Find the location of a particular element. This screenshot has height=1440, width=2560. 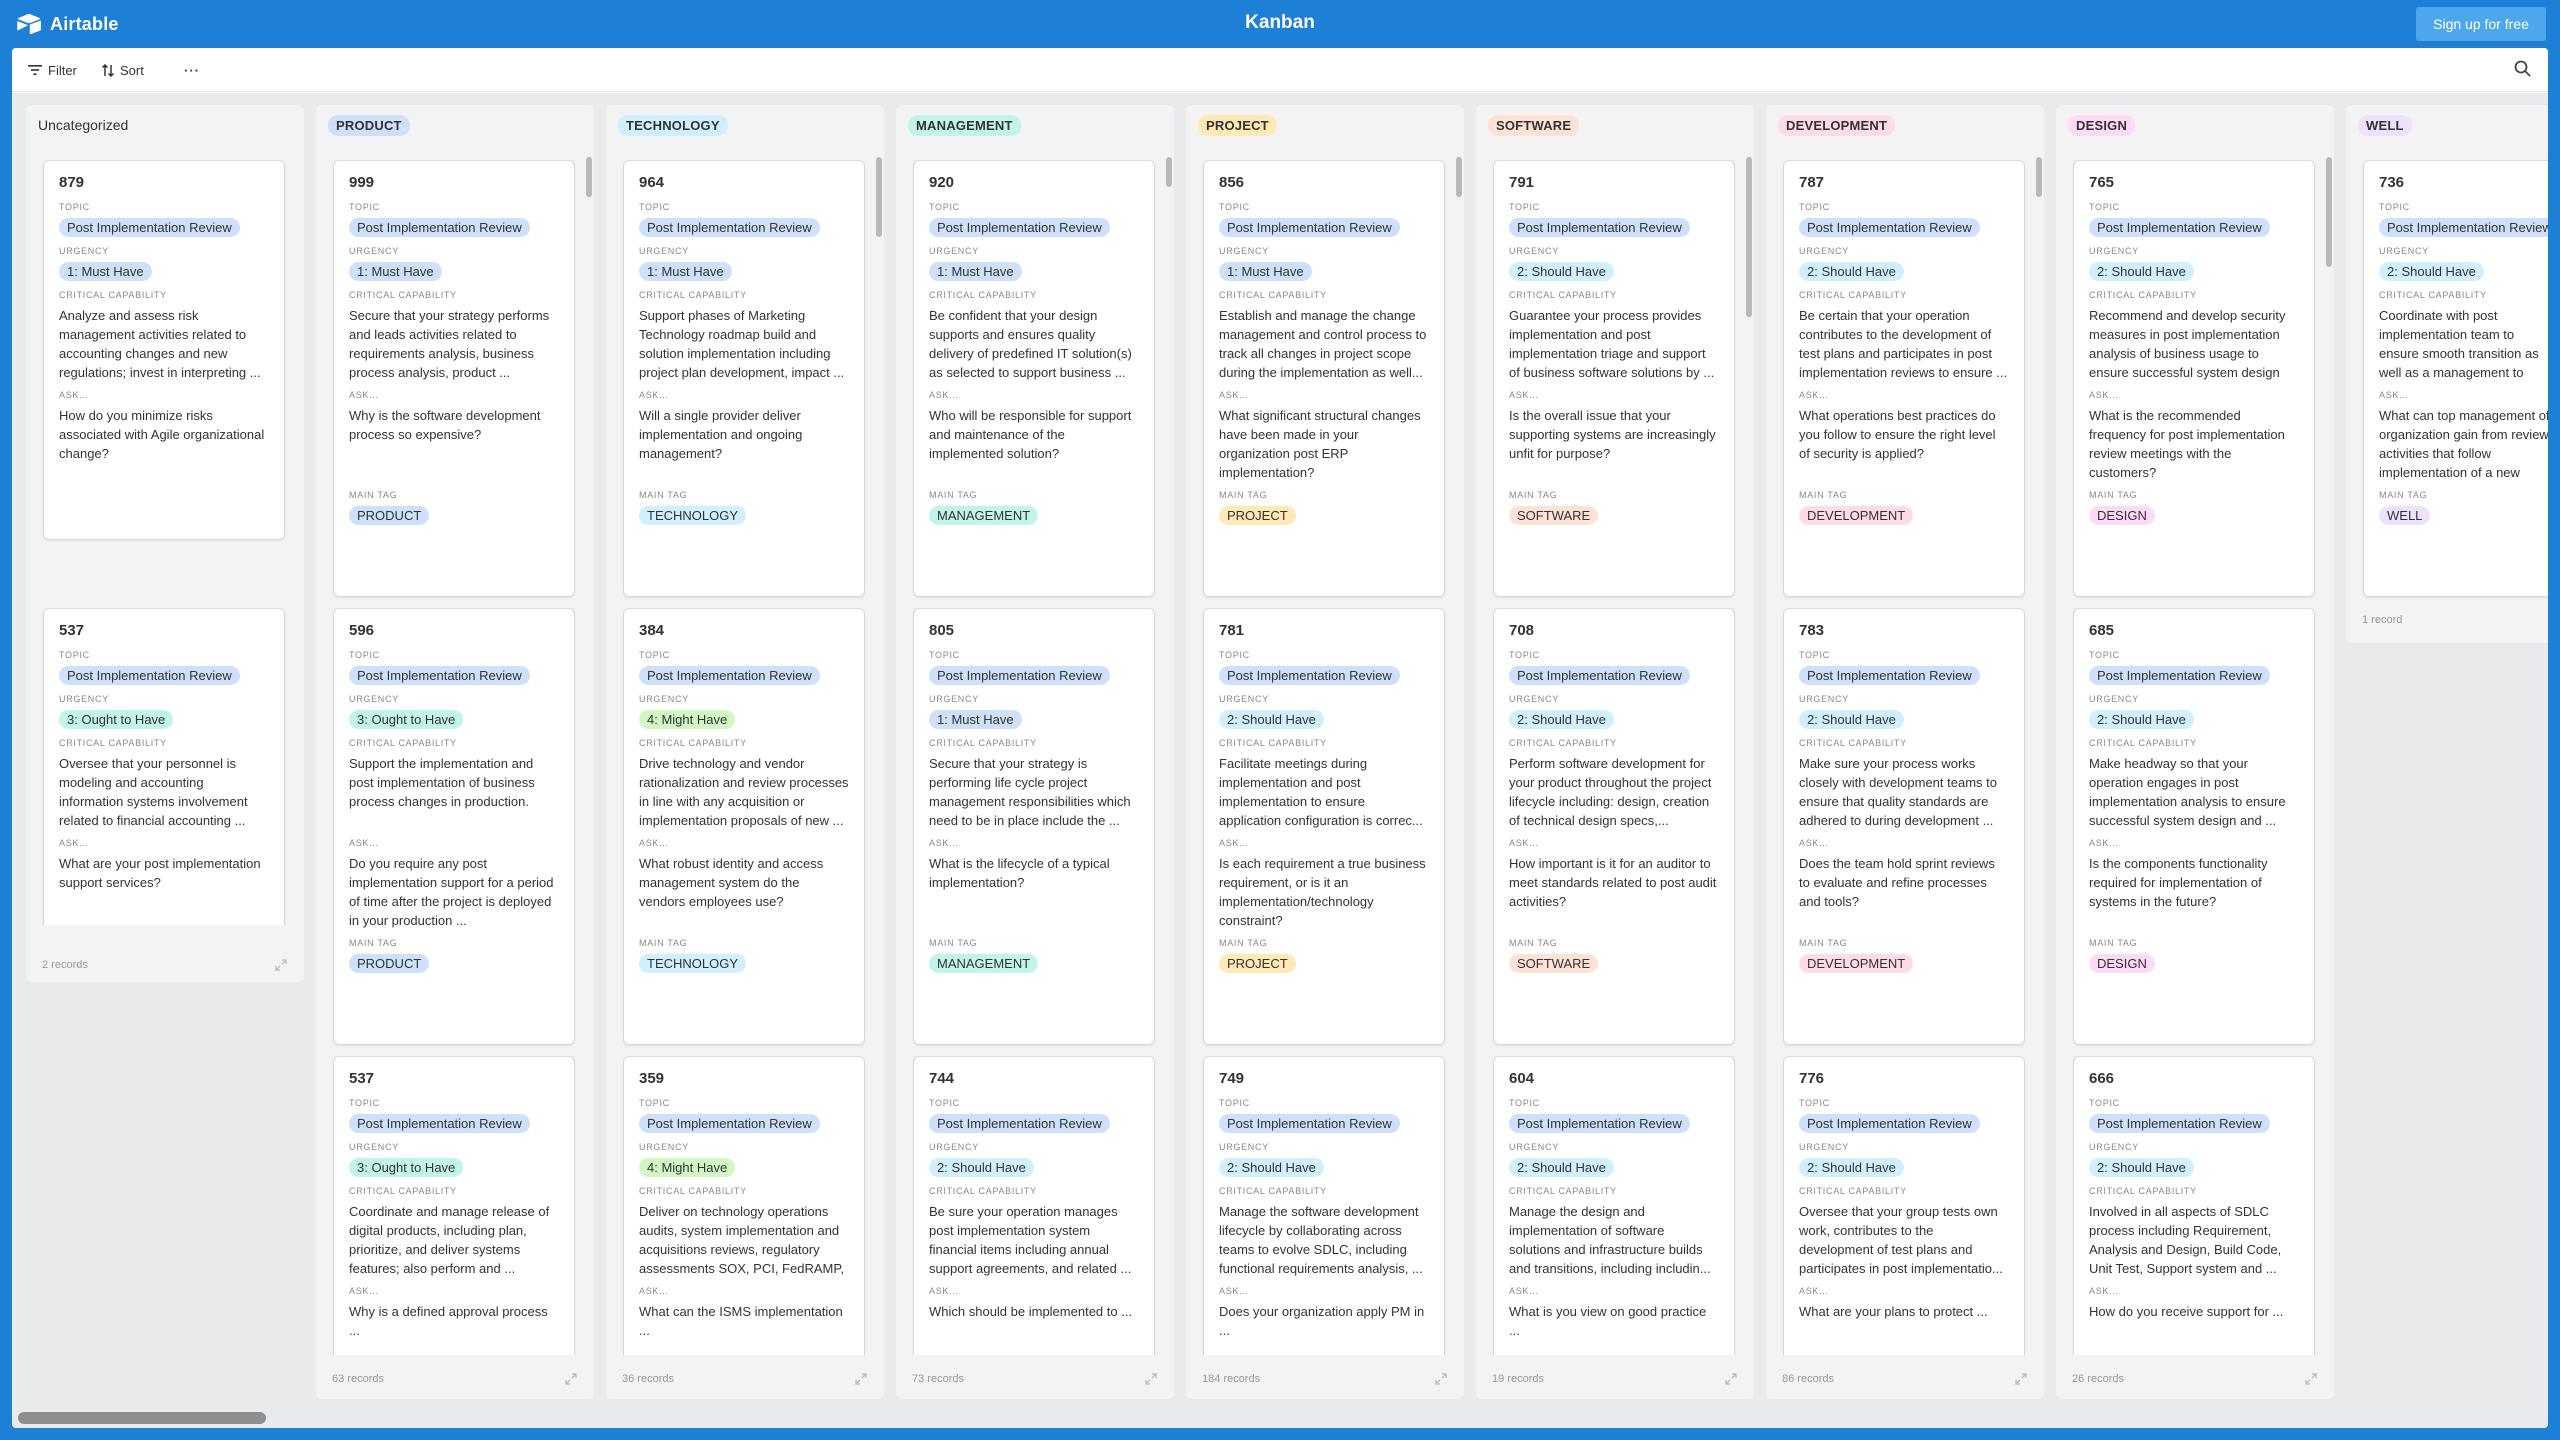

search-icon is located at coordinates (2523, 69).